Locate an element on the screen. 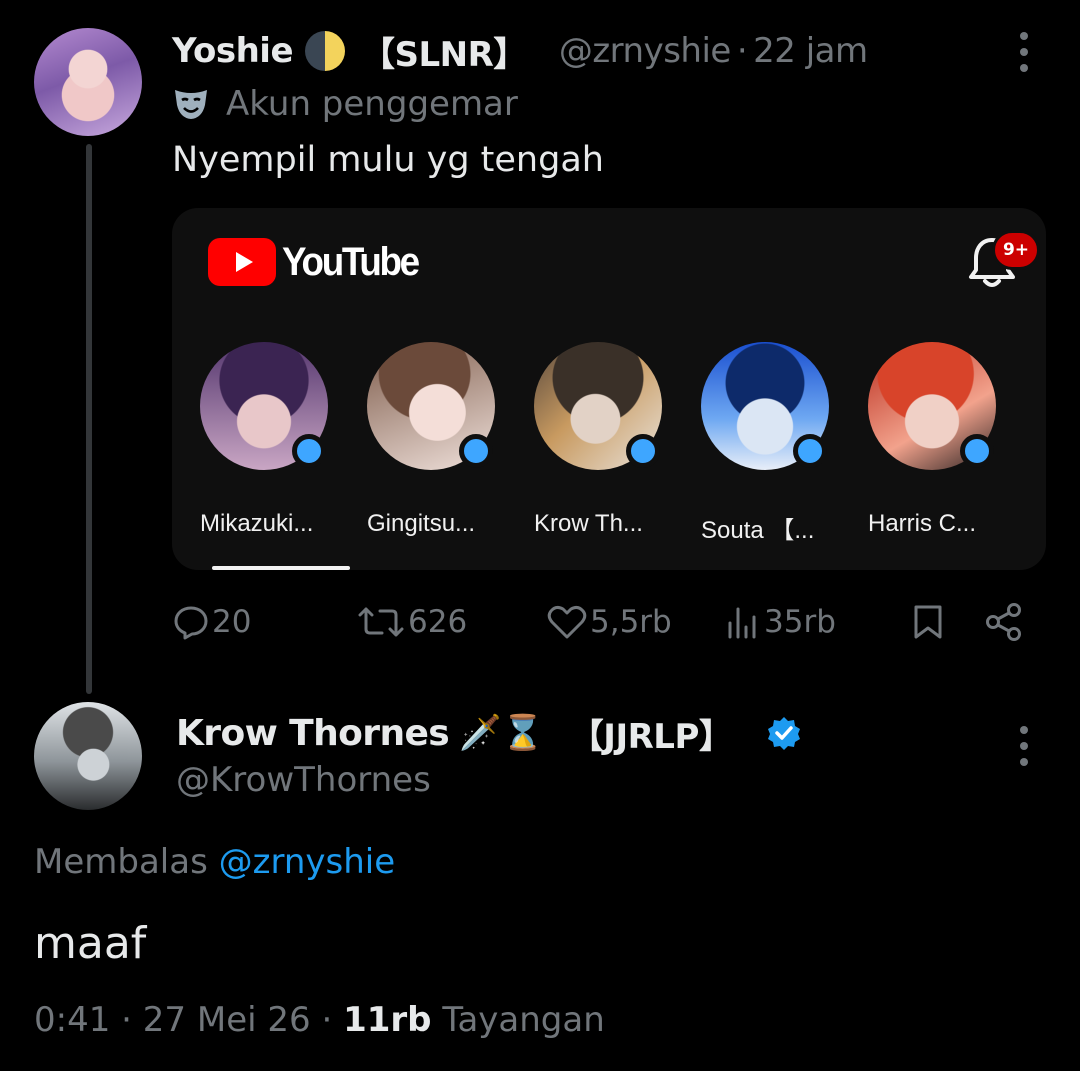 The height and width of the screenshot is (1071, 1080). bookmark-button is located at coordinates (928, 622).